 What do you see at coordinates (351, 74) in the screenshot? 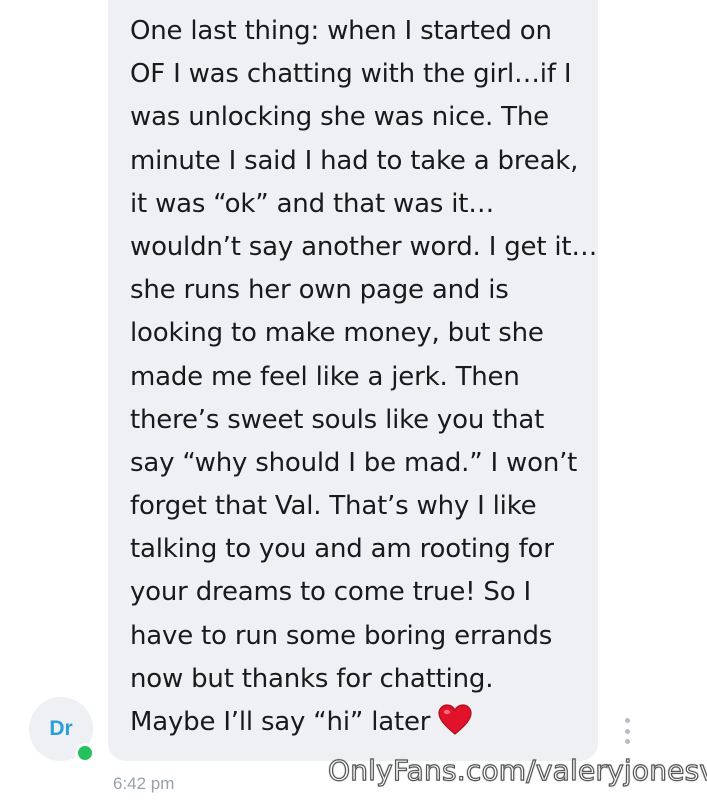
I see `message-line: OF I was chatting with the girl…if I` at bounding box center [351, 74].